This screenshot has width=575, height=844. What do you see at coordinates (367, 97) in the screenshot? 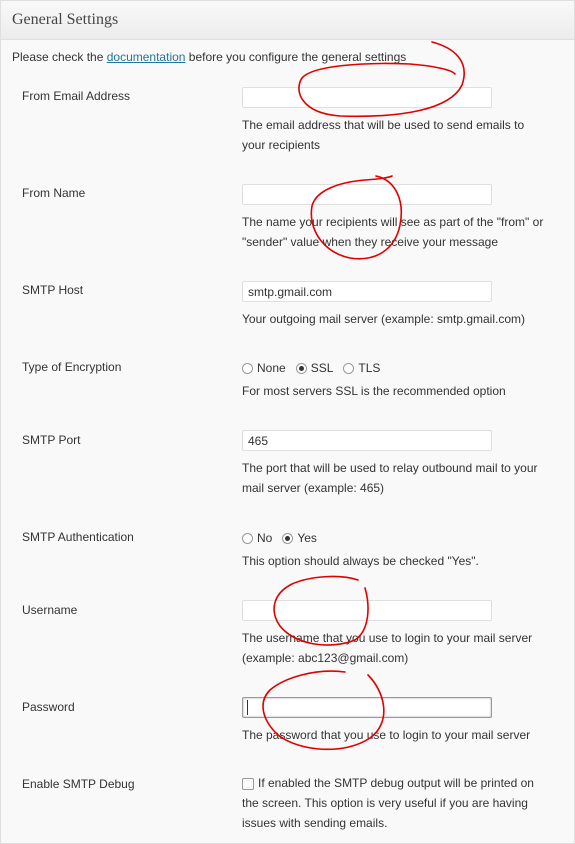
I see `from-email-input` at bounding box center [367, 97].